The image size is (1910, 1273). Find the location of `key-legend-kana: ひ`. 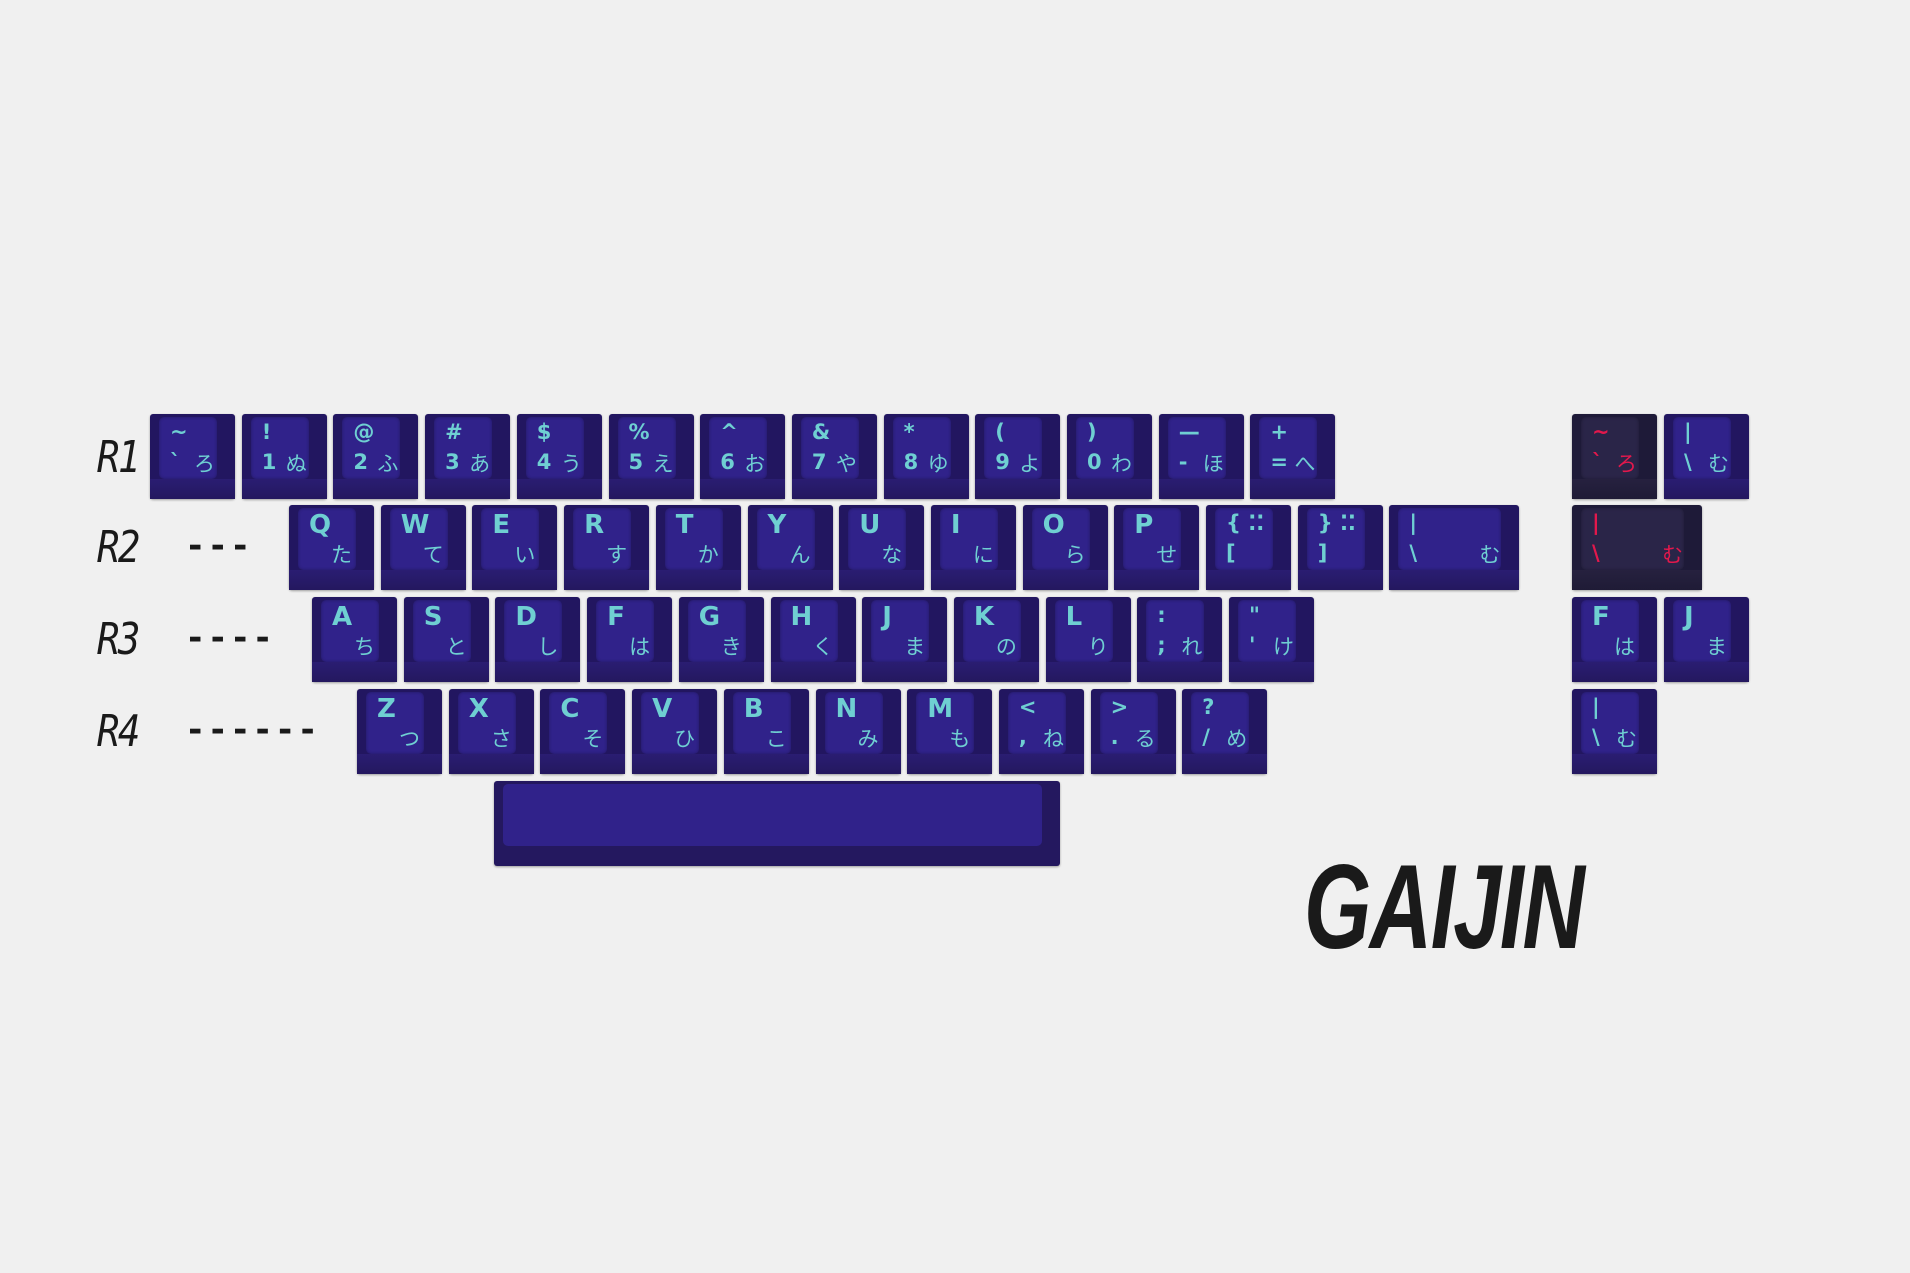

key-legend-kana: ひ is located at coordinates (685, 739).